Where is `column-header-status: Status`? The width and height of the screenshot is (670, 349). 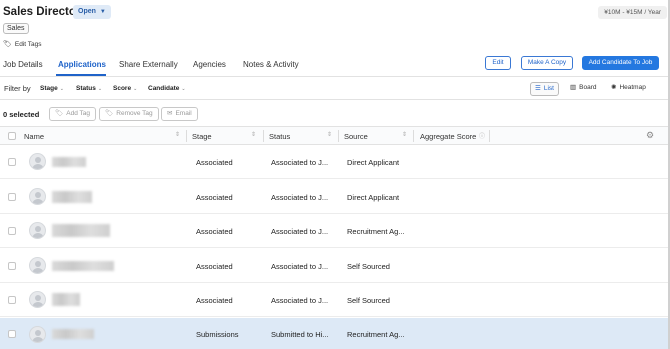 column-header-status: Status is located at coordinates (279, 136).